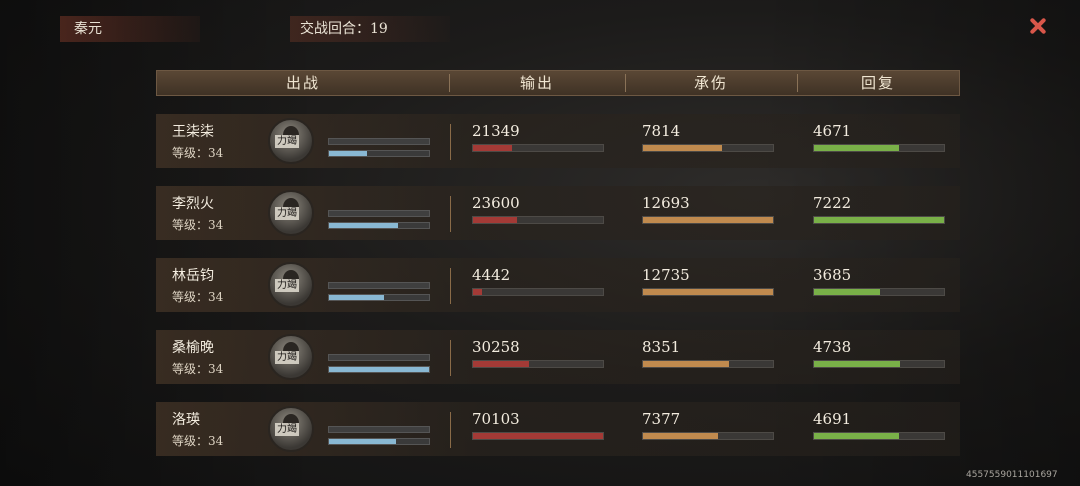 The height and width of the screenshot is (486, 1080). I want to click on output-value: 70103, so click(496, 419).